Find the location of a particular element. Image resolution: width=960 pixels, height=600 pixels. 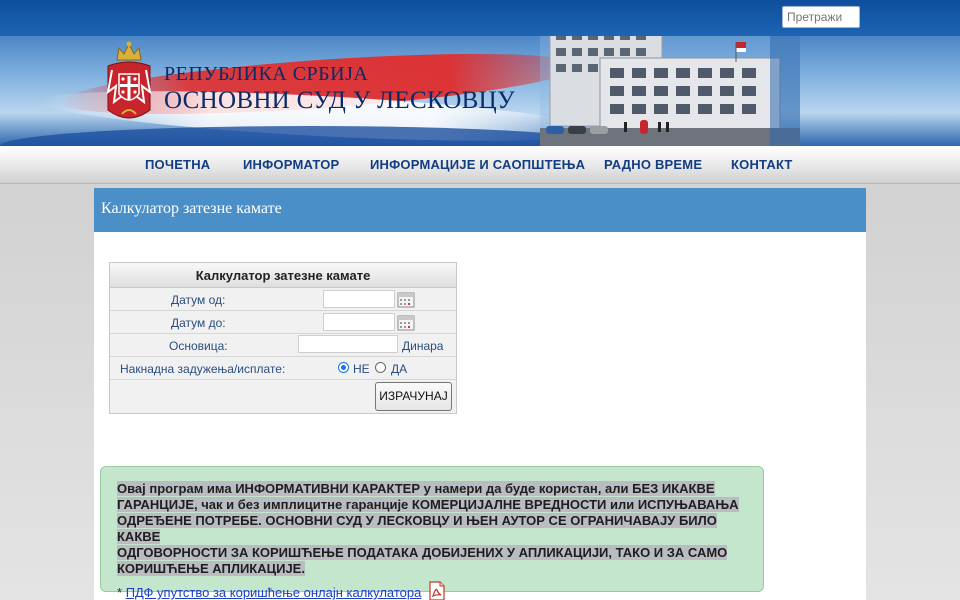

option-yes-label: ДА is located at coordinates (399, 369).